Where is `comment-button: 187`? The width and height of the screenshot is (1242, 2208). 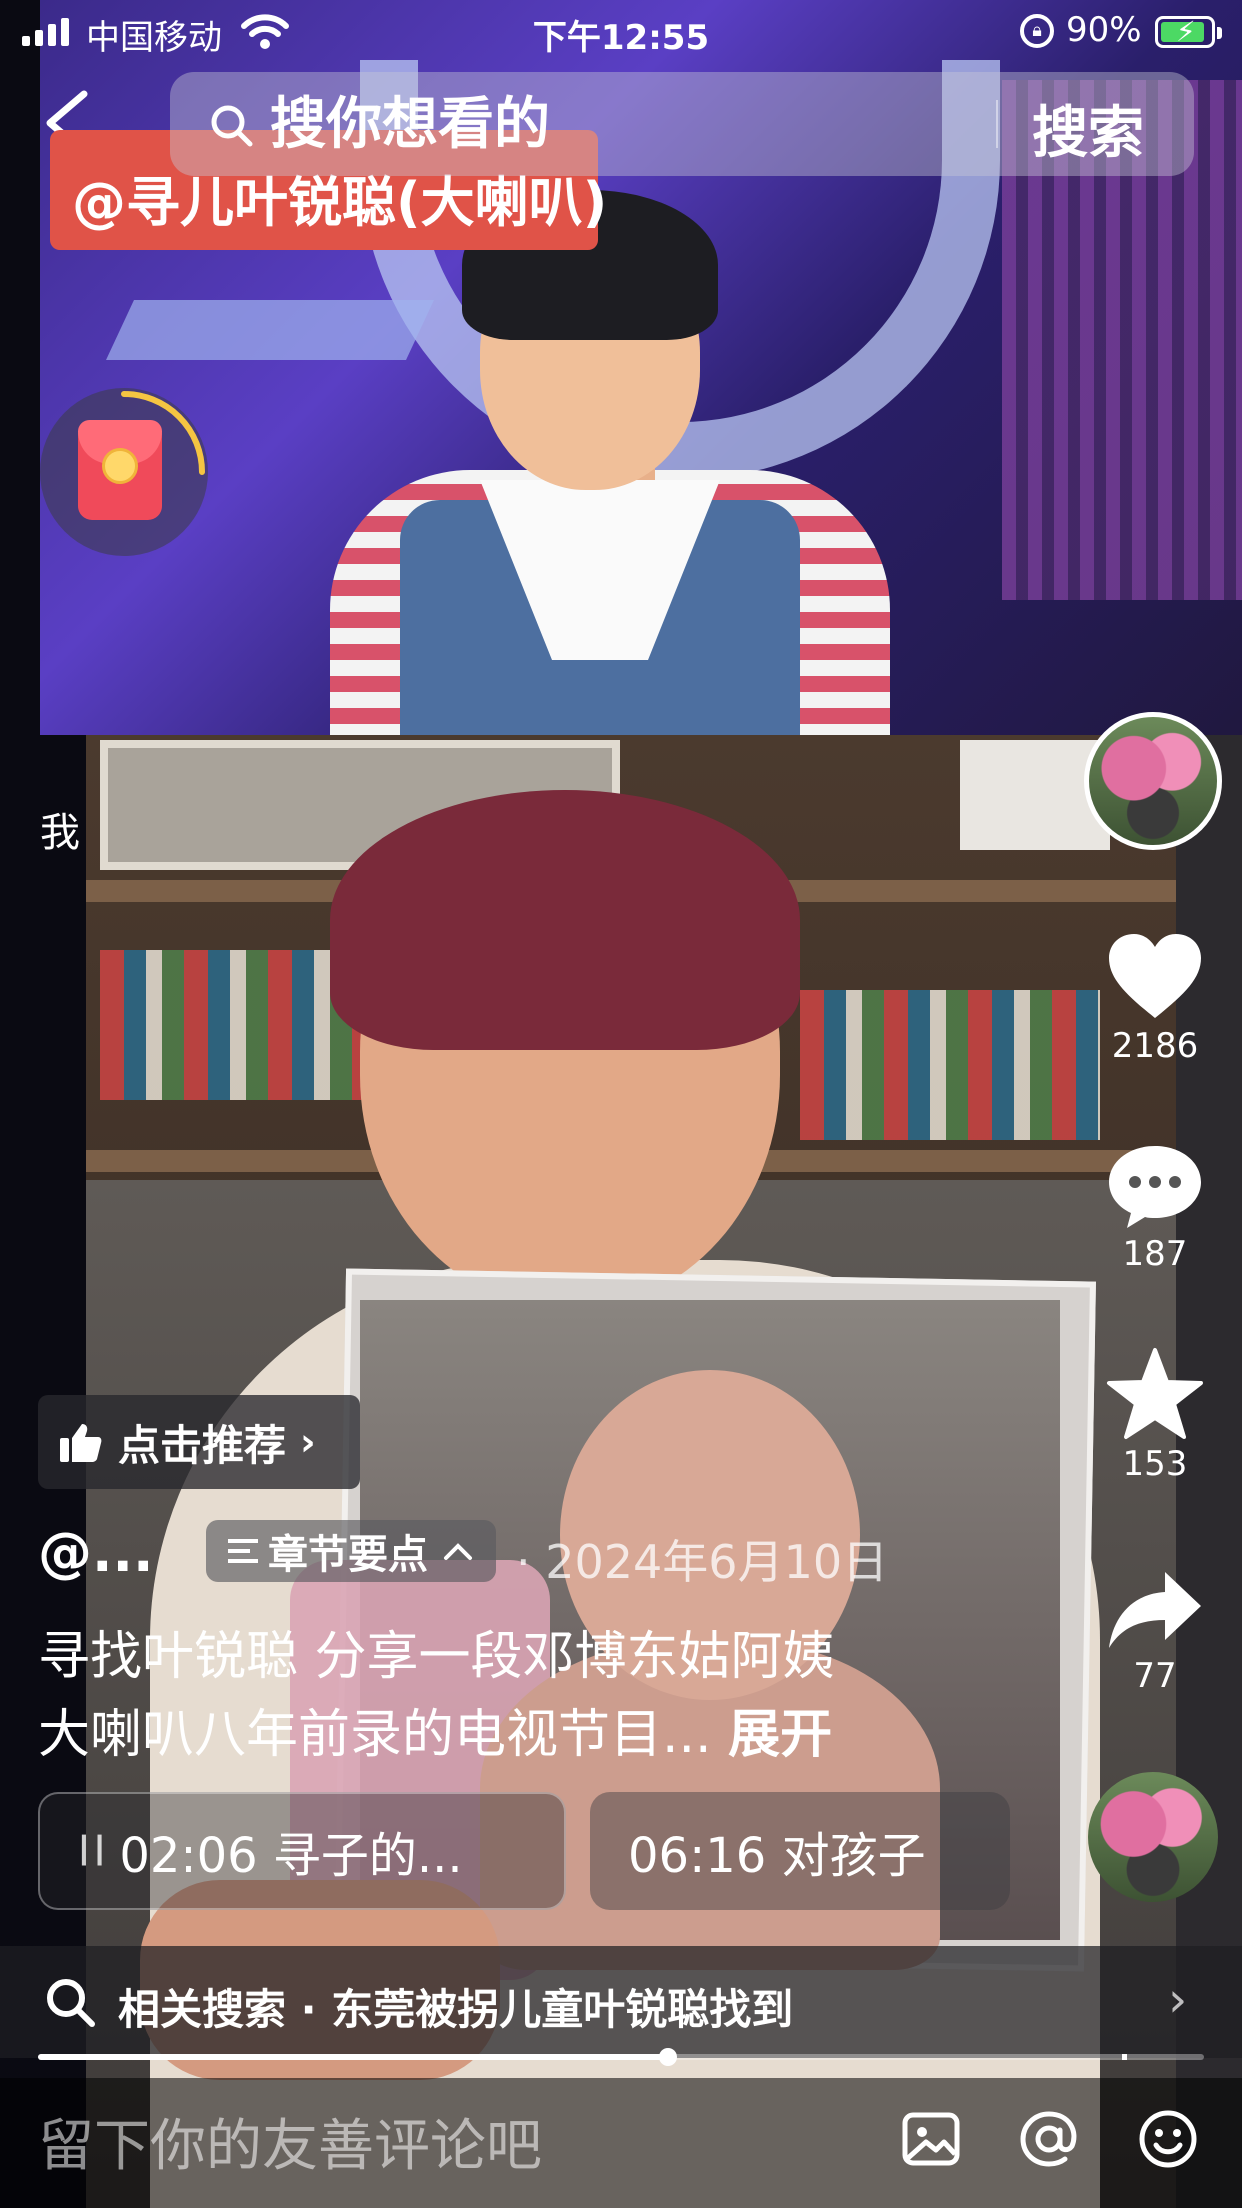 comment-button: 187 is located at coordinates (1155, 1207).